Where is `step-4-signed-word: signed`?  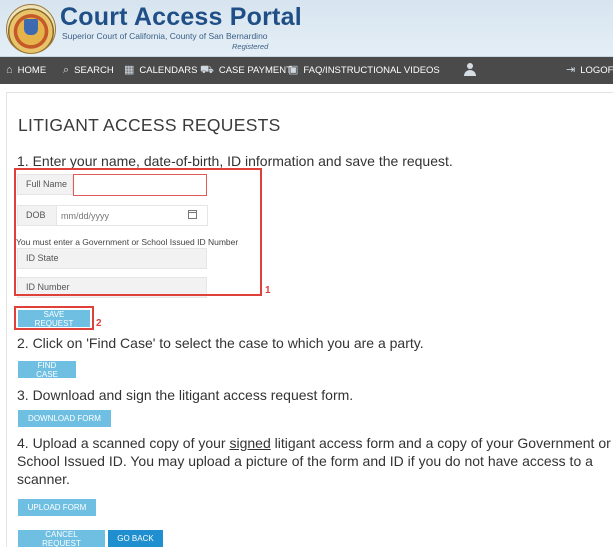 step-4-signed-word: signed is located at coordinates (250, 443).